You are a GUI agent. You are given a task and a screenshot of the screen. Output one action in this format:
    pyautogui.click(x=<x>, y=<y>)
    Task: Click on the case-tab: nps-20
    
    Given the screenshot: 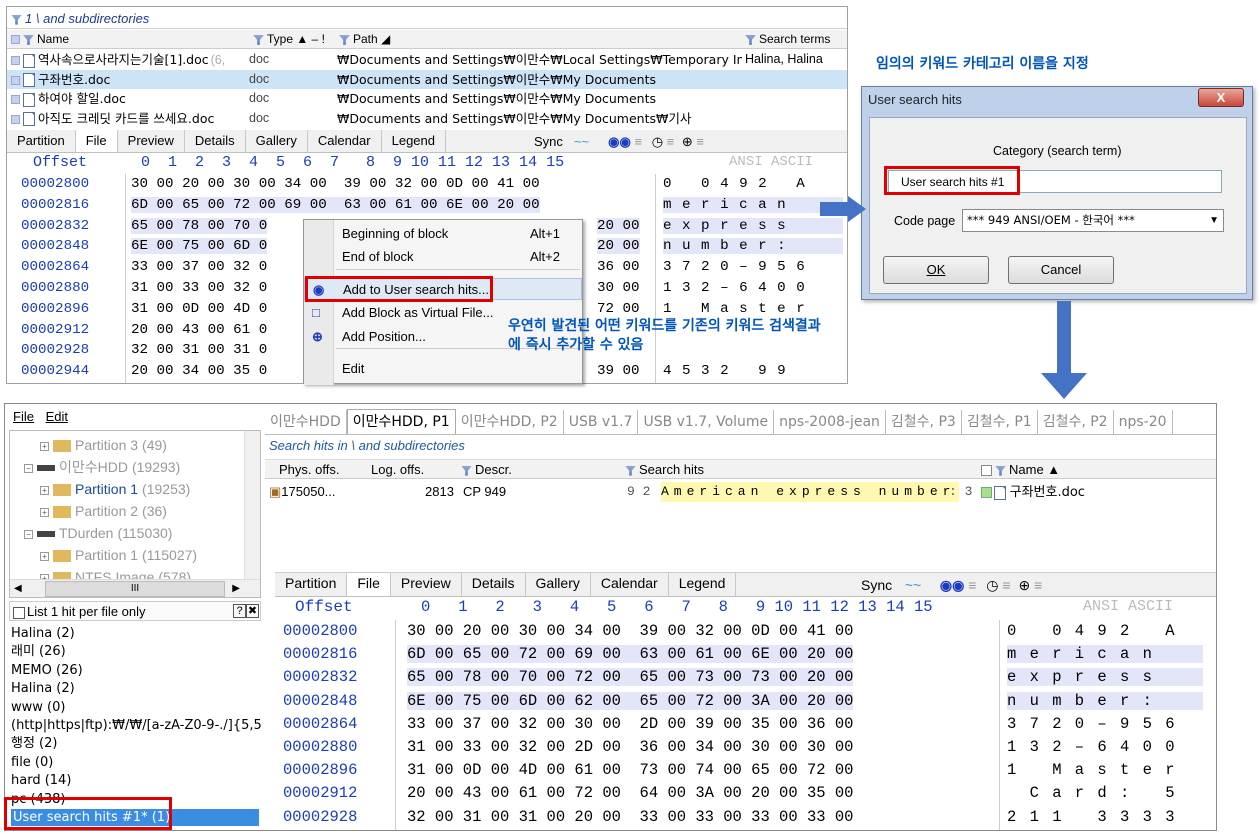 What is the action you would take?
    pyautogui.click(x=1143, y=422)
    